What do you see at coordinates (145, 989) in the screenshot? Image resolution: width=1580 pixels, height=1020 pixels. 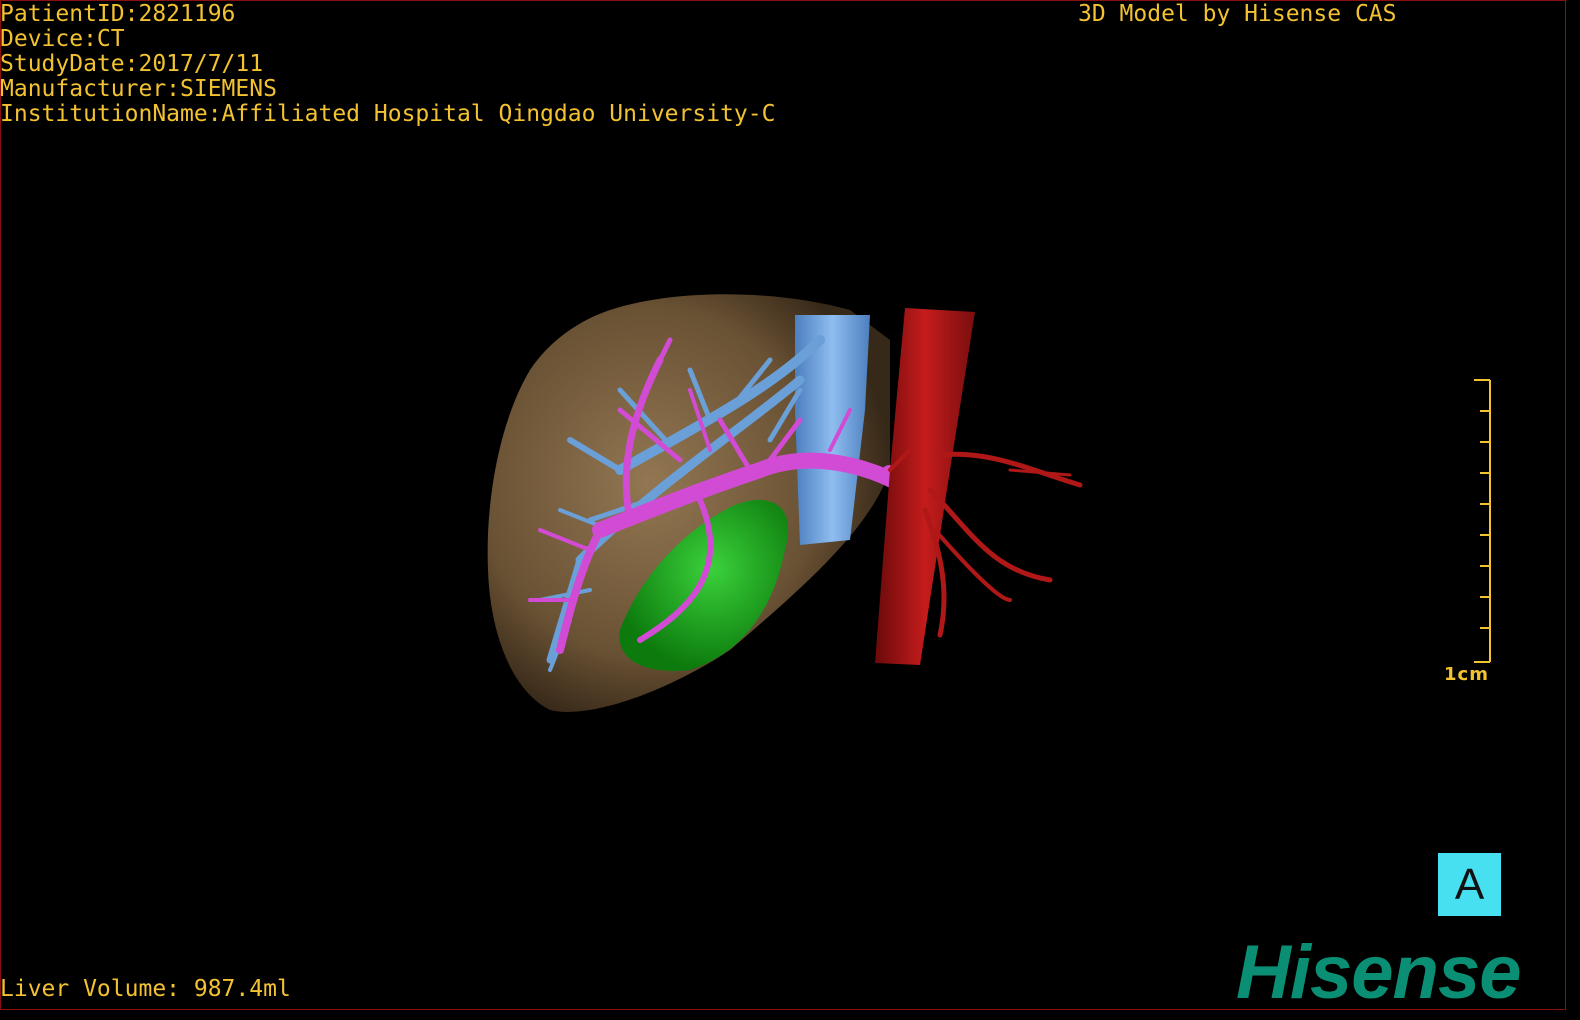 I see `liver-volume: Liver Volume: 987.4ml` at bounding box center [145, 989].